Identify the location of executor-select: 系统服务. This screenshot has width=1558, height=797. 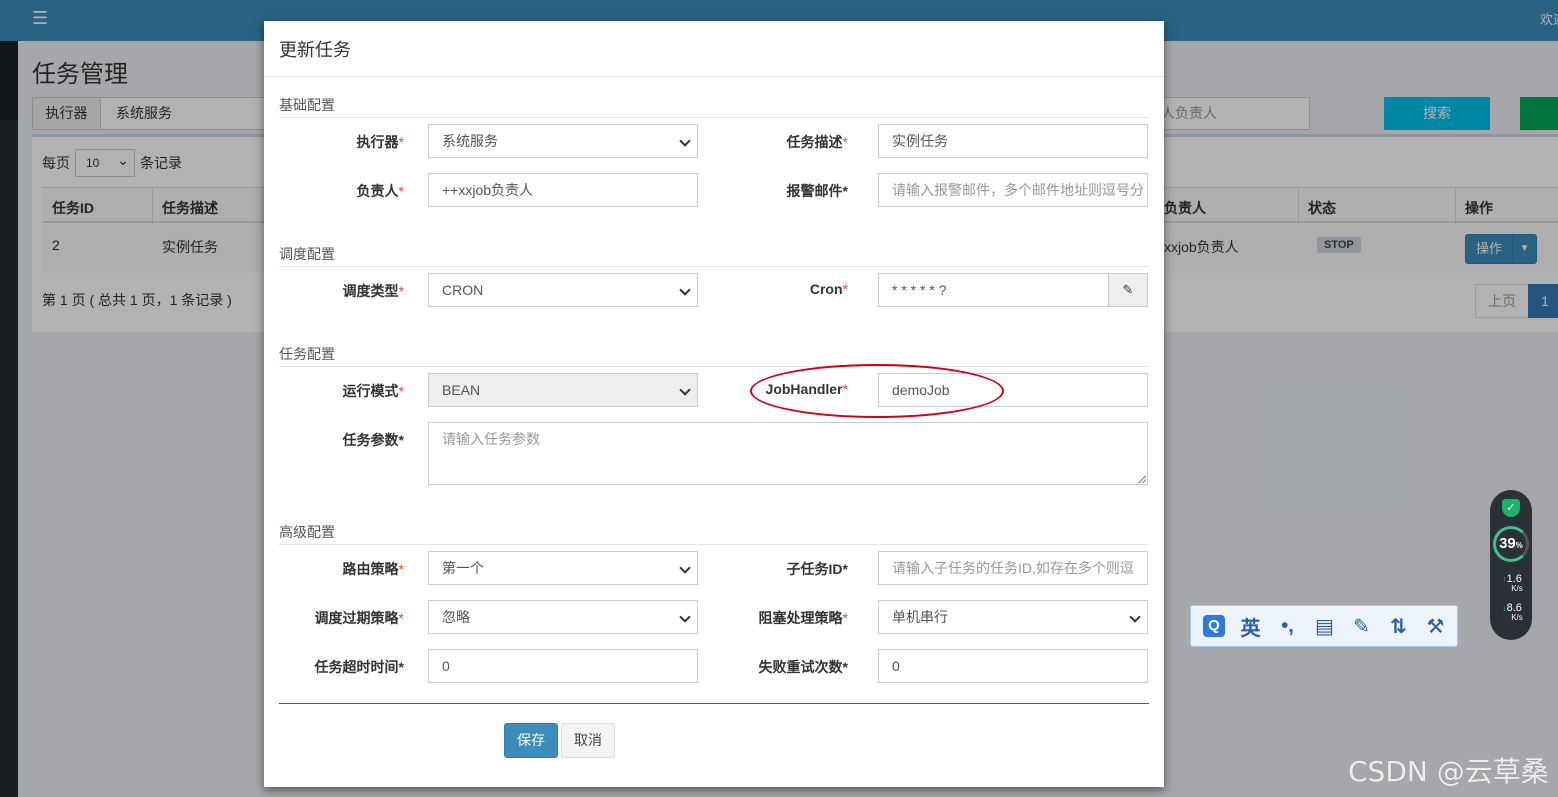
(563, 141).